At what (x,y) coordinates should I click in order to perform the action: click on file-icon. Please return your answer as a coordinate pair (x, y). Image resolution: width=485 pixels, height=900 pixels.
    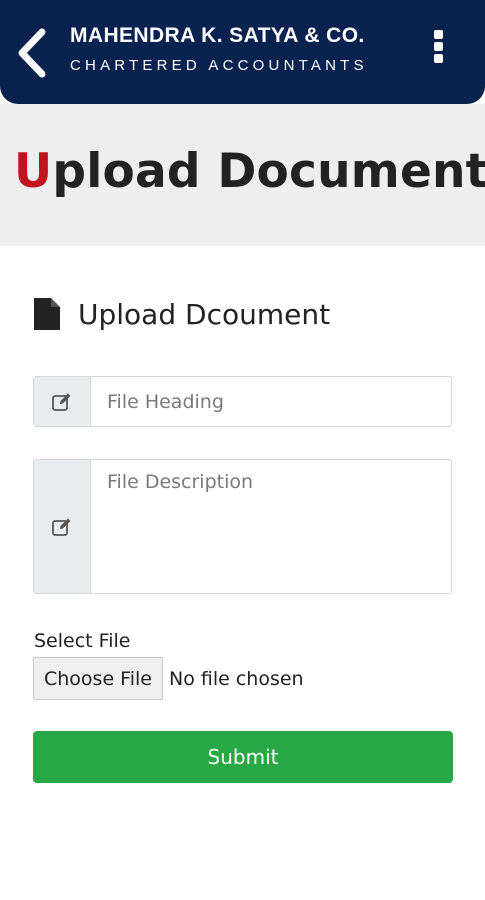
    Looking at the image, I should click on (47, 314).